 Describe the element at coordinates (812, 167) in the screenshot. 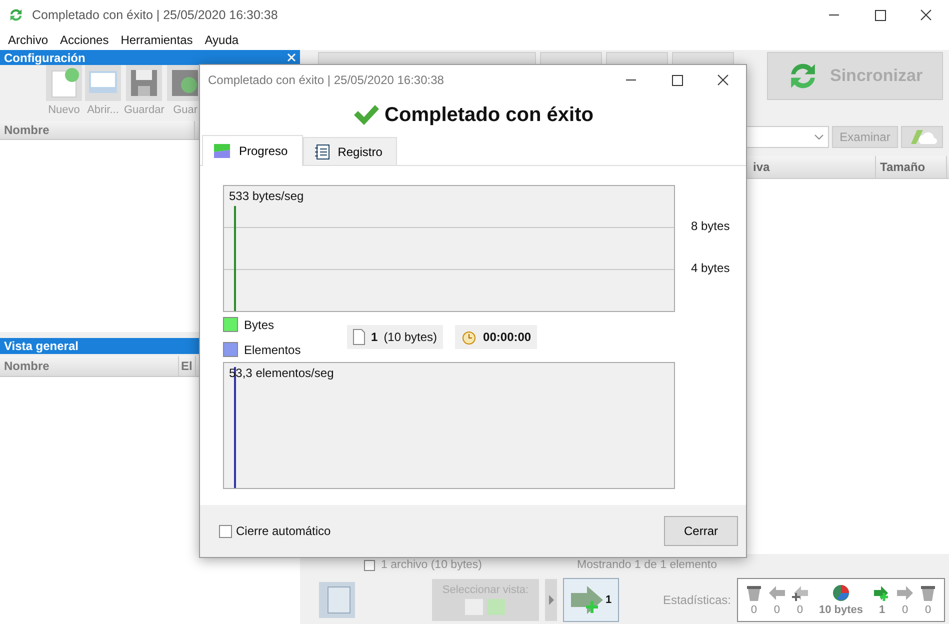

I see `column-header: iva` at that location.